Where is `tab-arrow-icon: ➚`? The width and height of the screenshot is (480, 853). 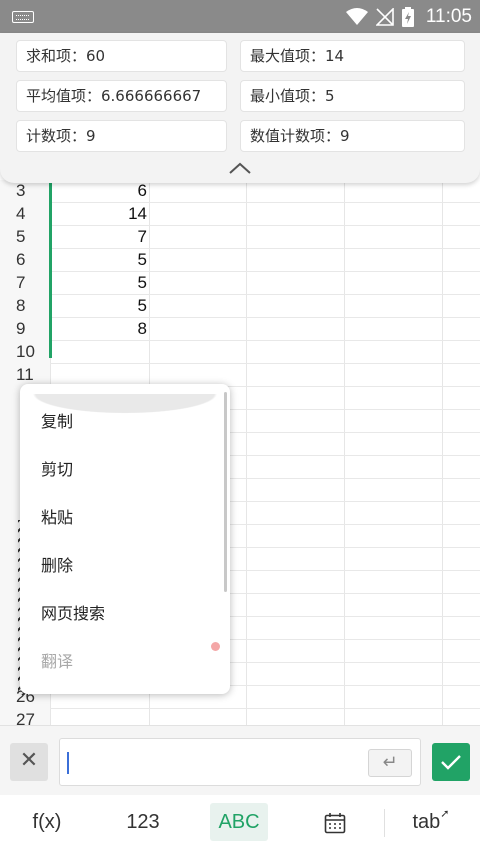 tab-arrow-icon: ➚ is located at coordinates (445, 814).